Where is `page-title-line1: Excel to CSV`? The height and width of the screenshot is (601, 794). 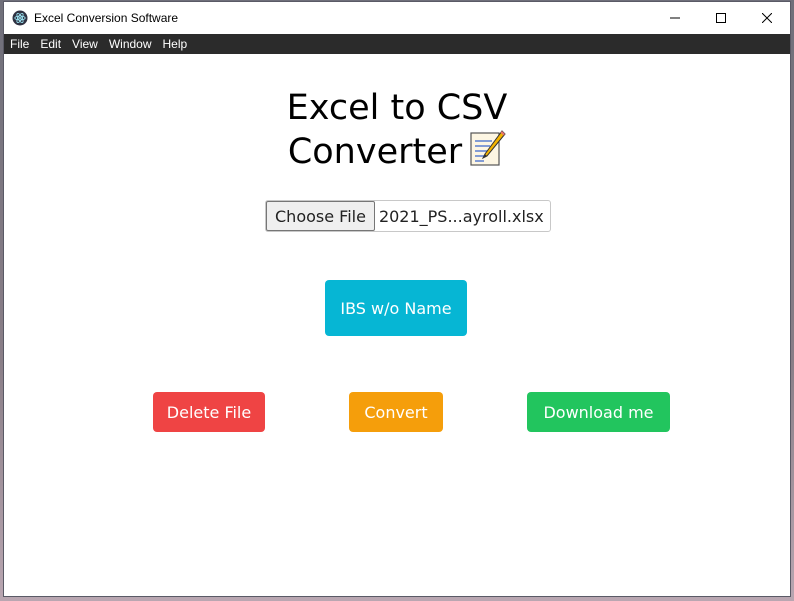 page-title-line1: Excel to CSV is located at coordinates (397, 108).